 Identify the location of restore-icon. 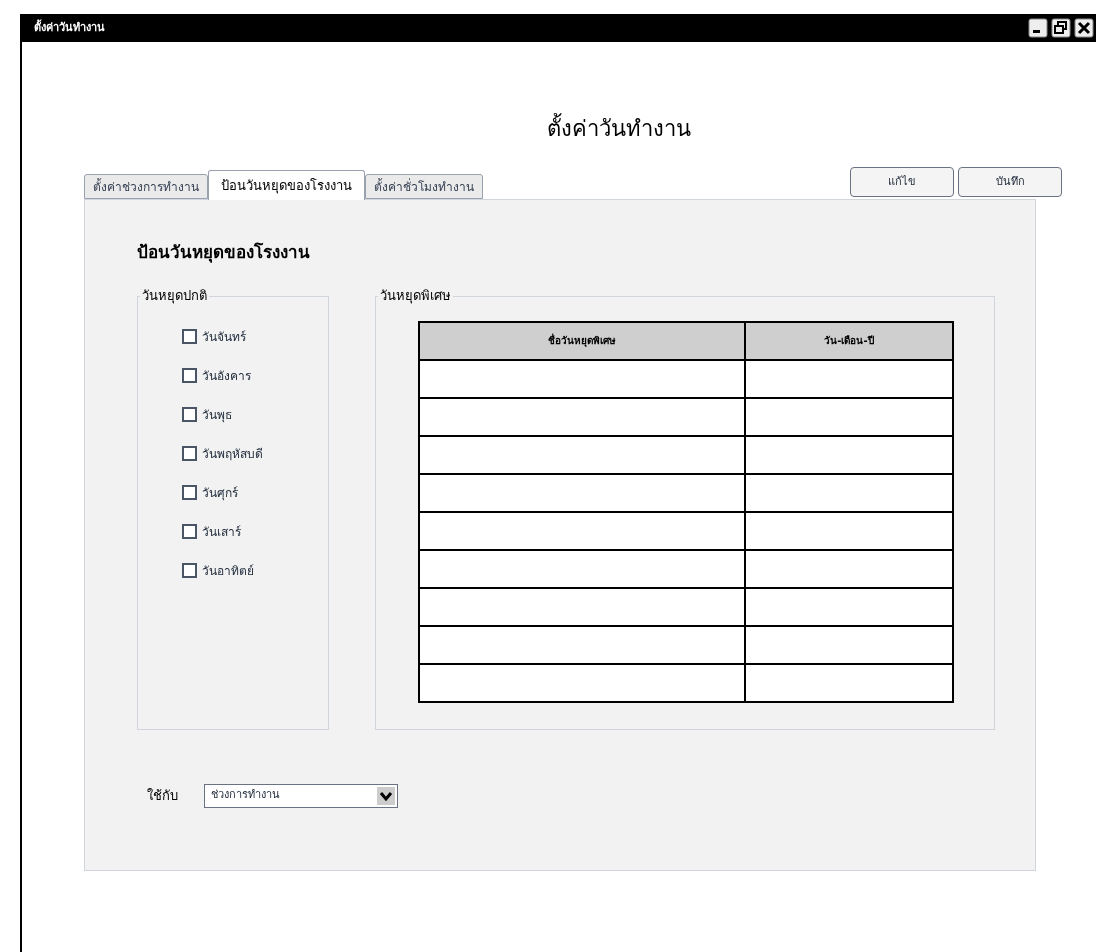
(1061, 28).